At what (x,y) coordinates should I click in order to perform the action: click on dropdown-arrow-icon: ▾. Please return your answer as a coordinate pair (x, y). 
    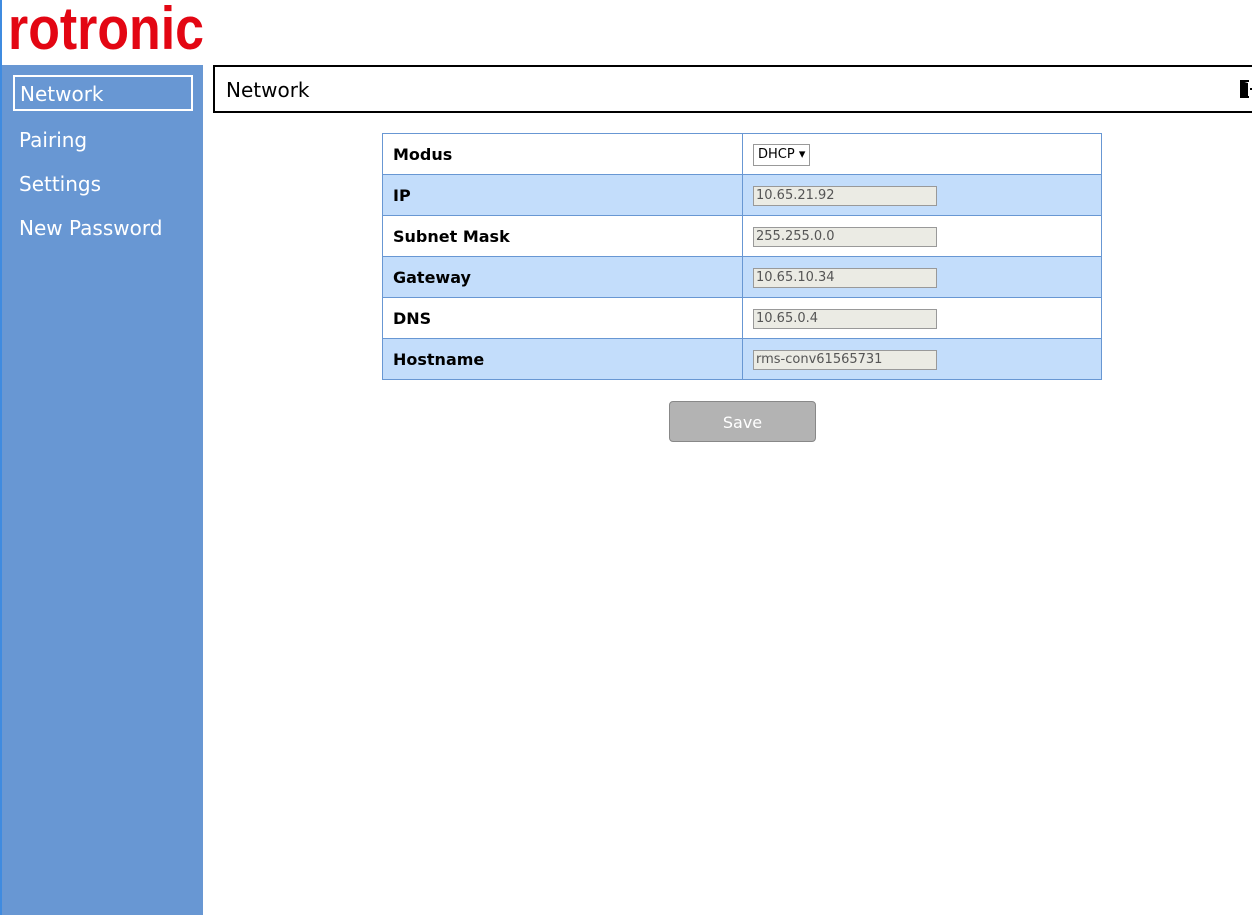
    Looking at the image, I should click on (802, 154).